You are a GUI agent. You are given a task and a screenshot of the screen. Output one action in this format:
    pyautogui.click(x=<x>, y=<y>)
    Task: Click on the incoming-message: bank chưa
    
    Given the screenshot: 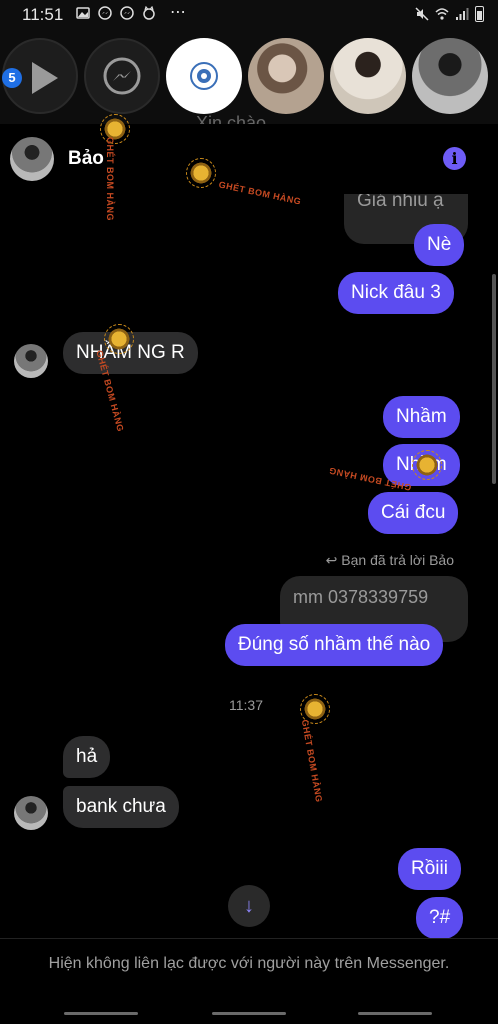 What is the action you would take?
    pyautogui.click(x=121, y=807)
    